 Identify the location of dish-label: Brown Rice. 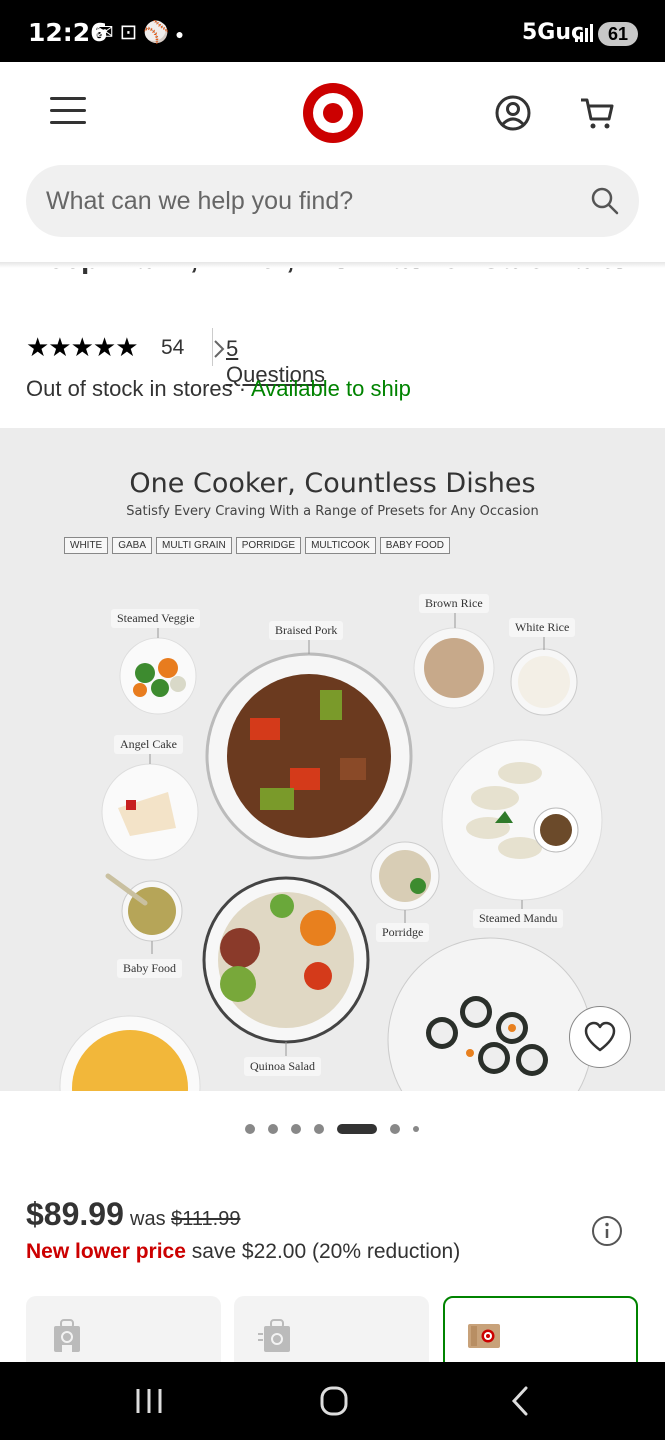
(454, 603).